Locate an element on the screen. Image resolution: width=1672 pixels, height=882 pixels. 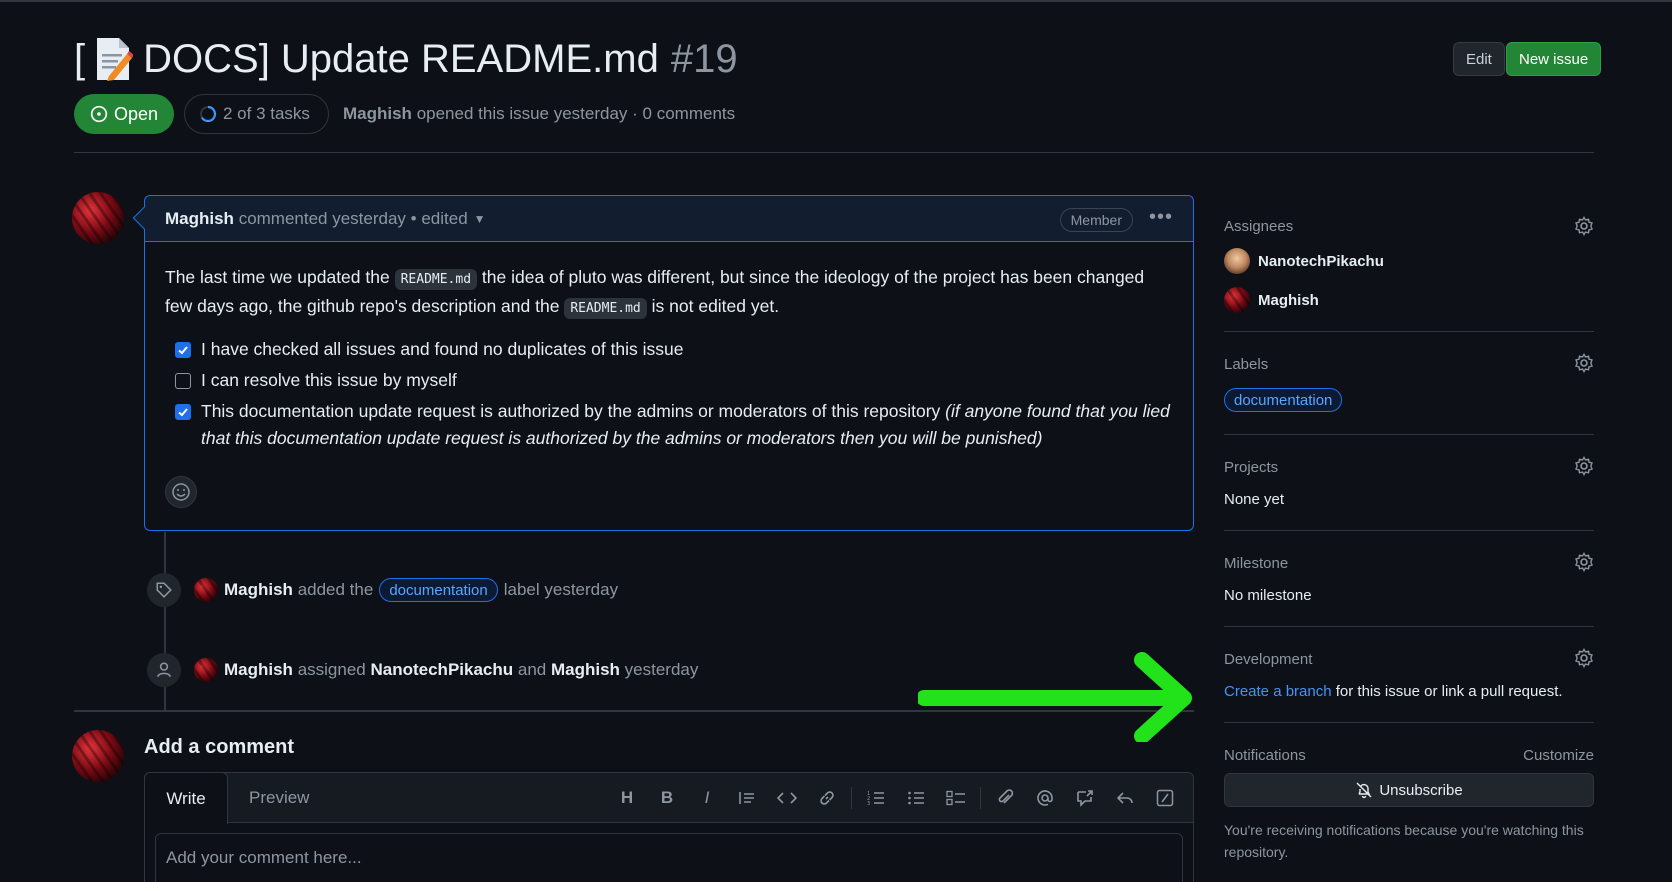
new-issue-button: New issue is located at coordinates (1554, 59).